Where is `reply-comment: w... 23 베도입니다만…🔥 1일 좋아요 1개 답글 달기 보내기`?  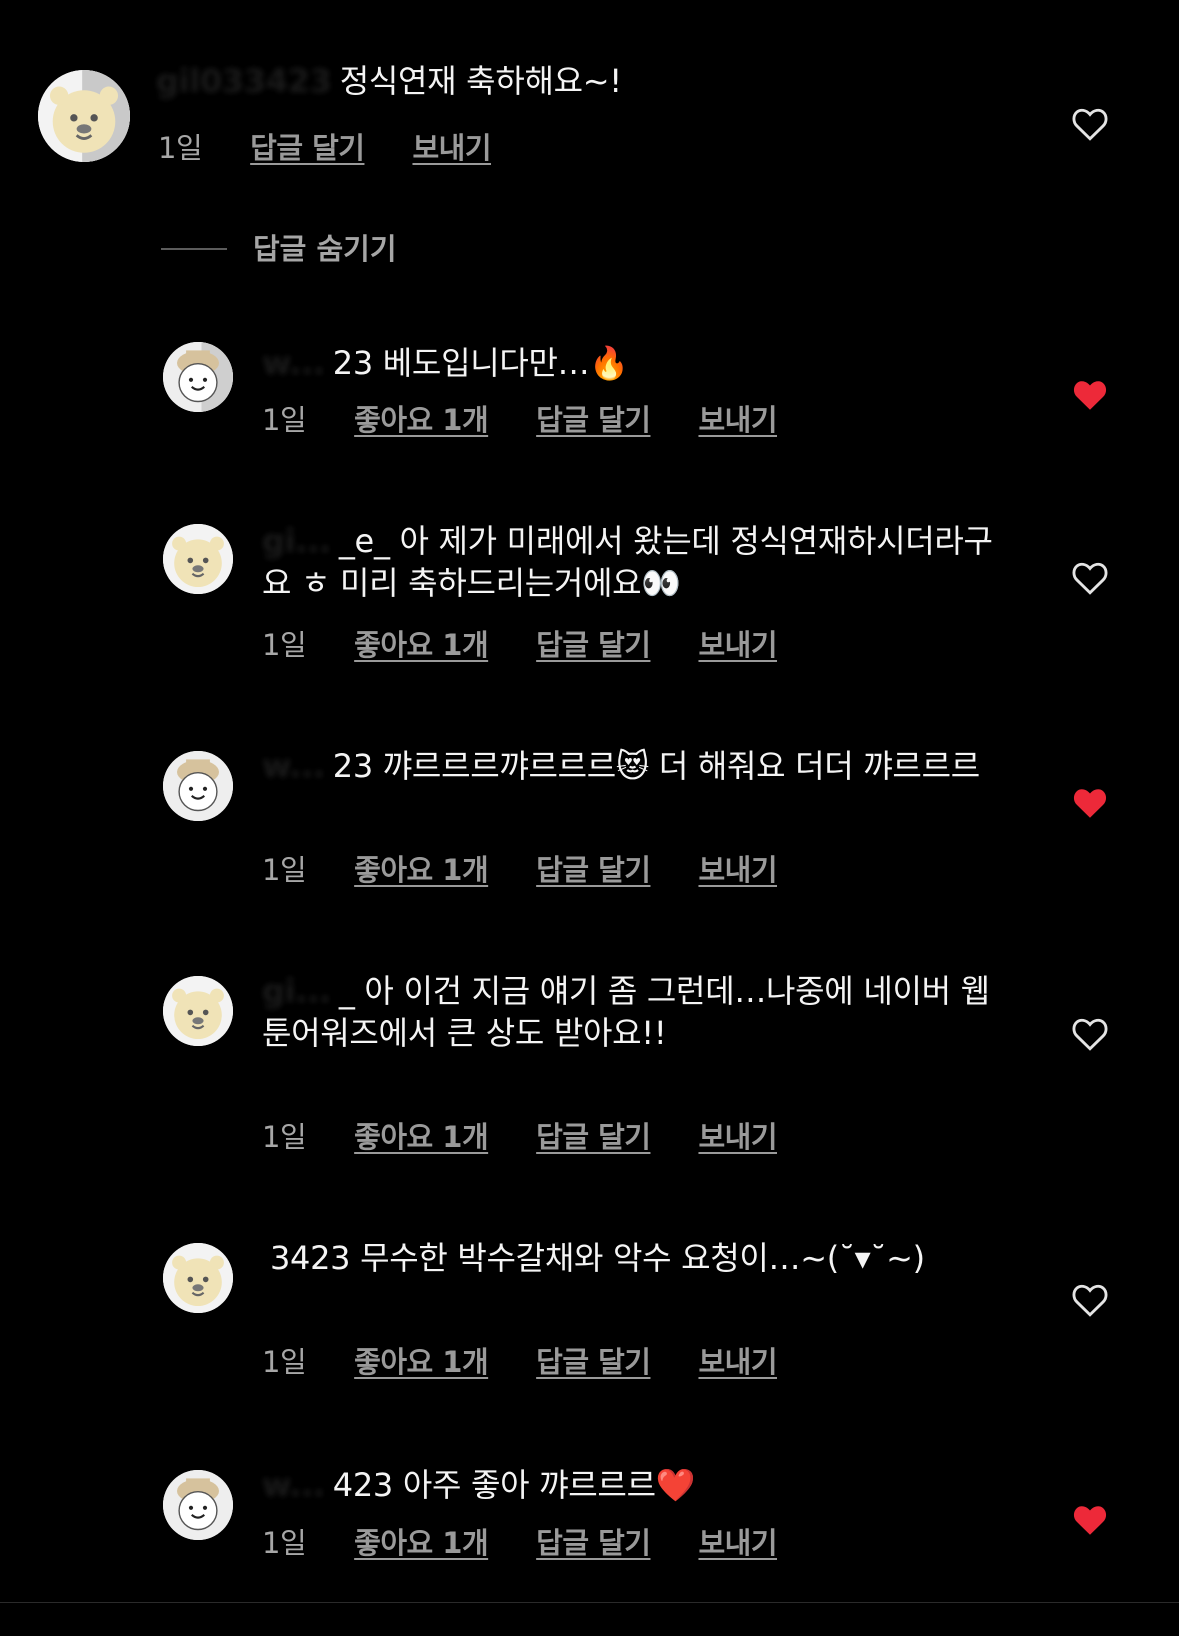 reply-comment: w... 23 베도입니다만…🔥 1일 좋아요 1개 답글 달기 보내기 is located at coordinates (589, 390).